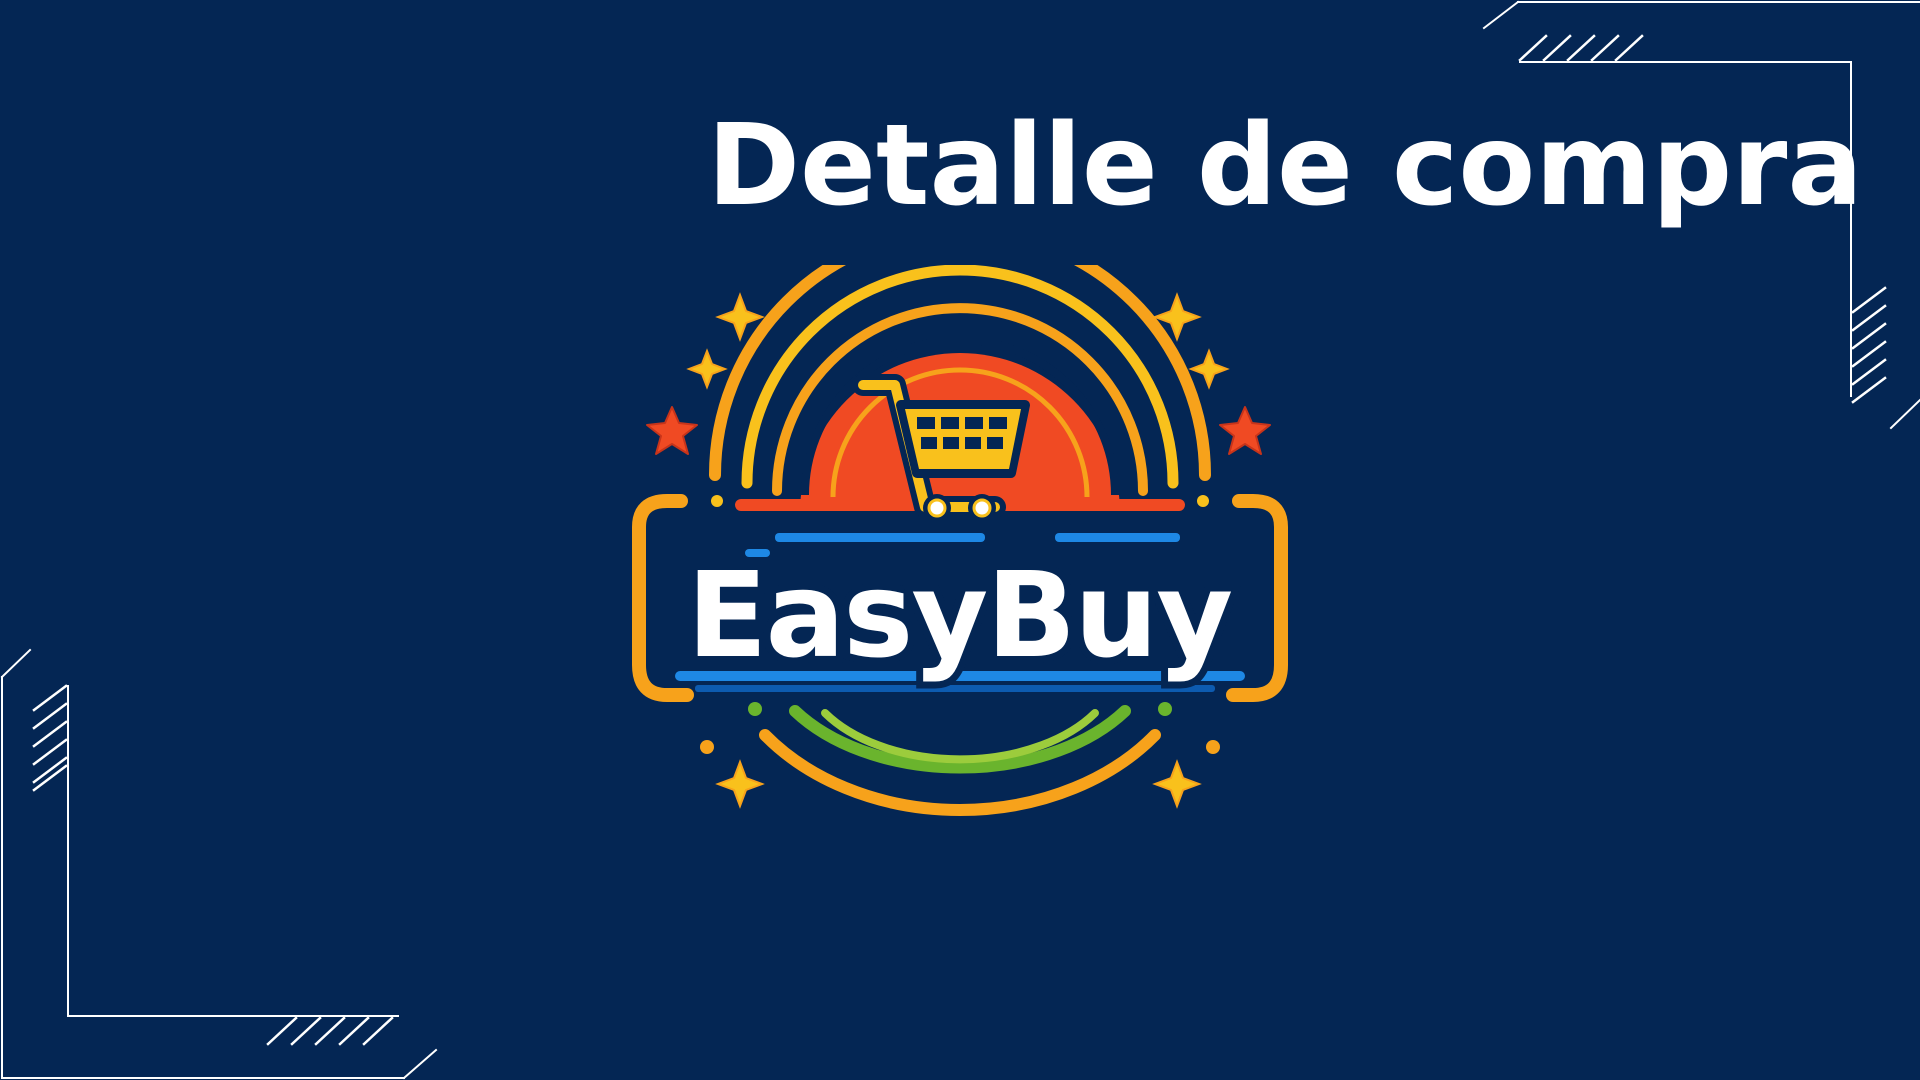 The width and height of the screenshot is (1920, 1080). Describe the element at coordinates (959, 615) in the screenshot. I see `logo-wordmark: EasyBuy` at that location.